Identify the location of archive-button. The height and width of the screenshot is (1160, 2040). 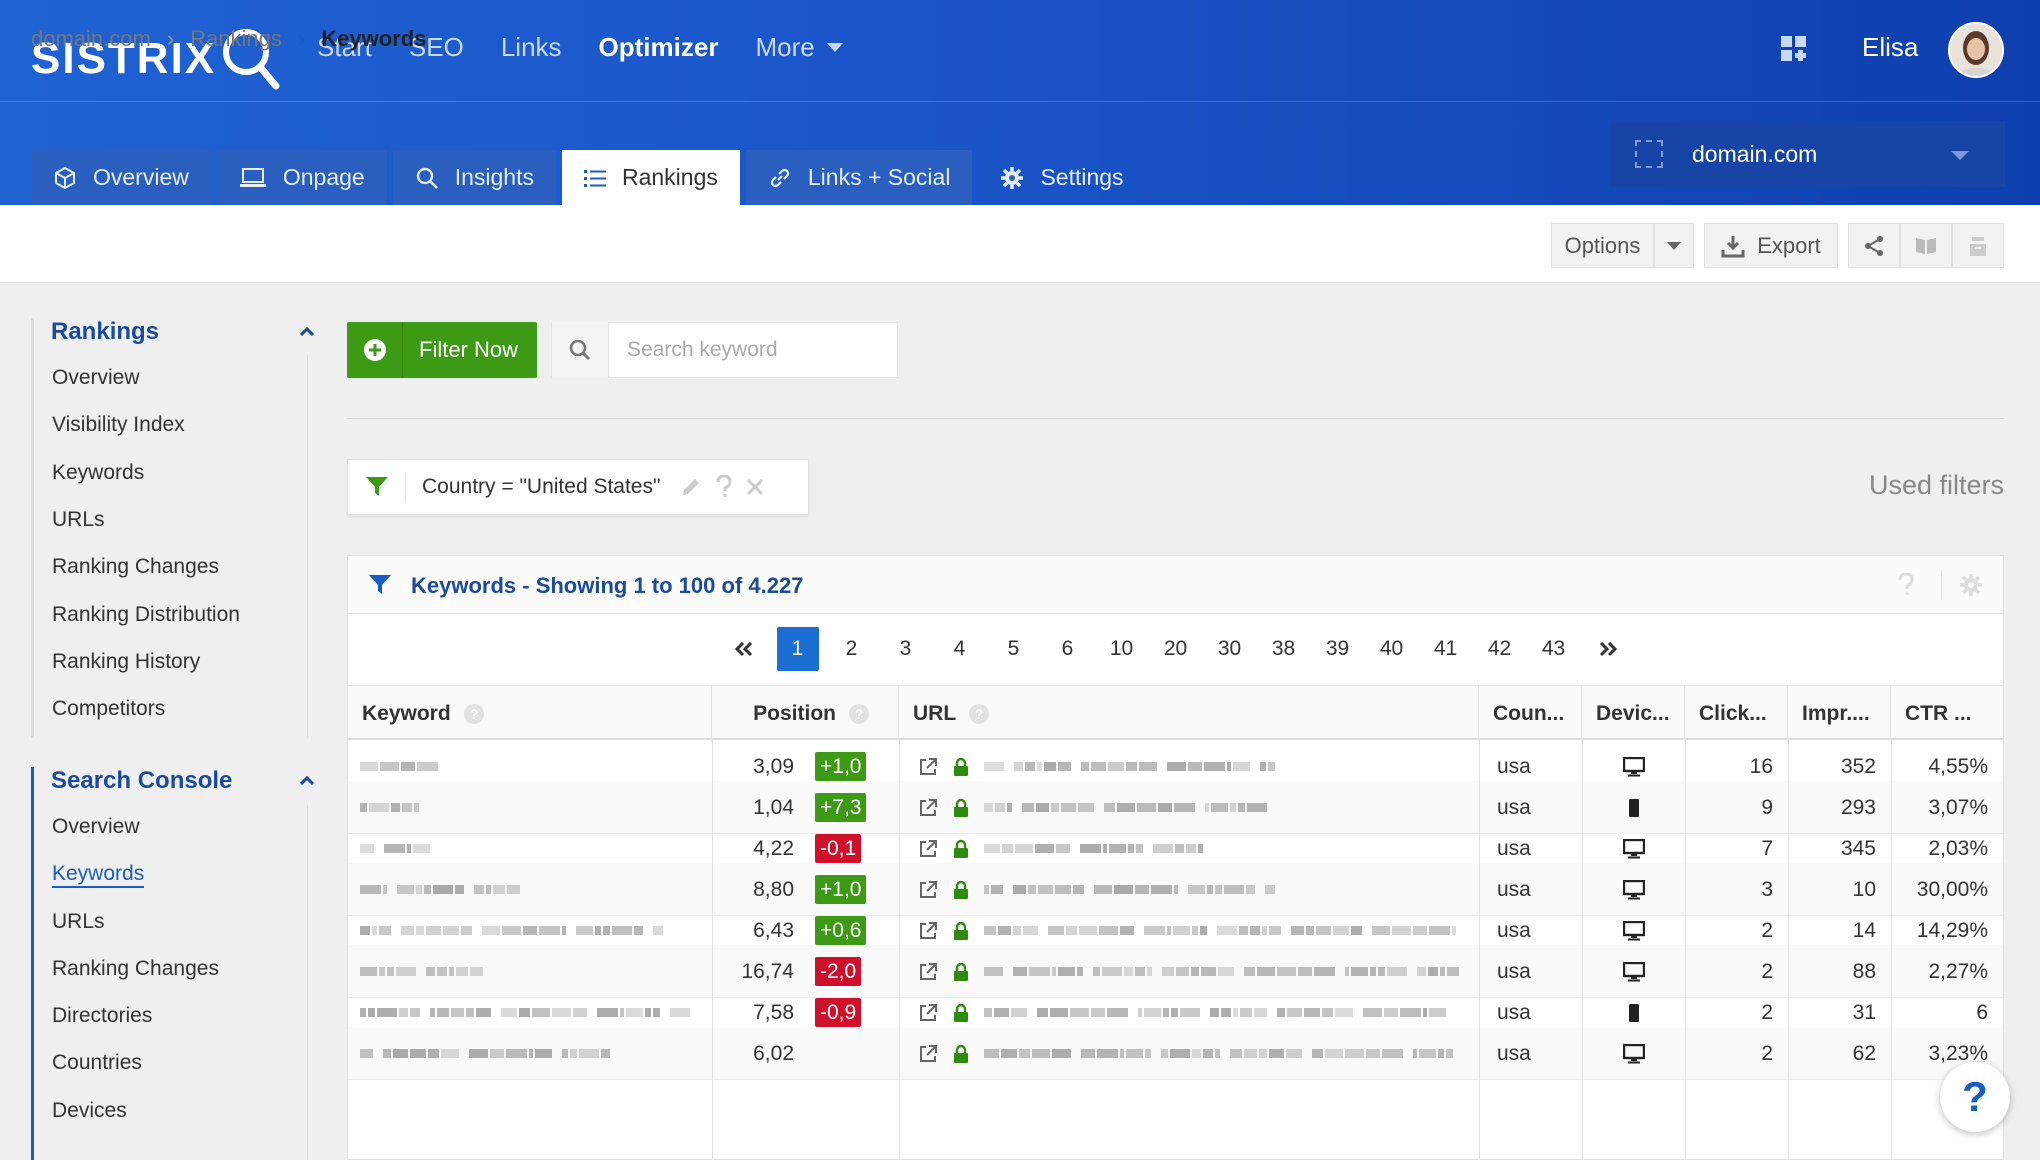
(1978, 245).